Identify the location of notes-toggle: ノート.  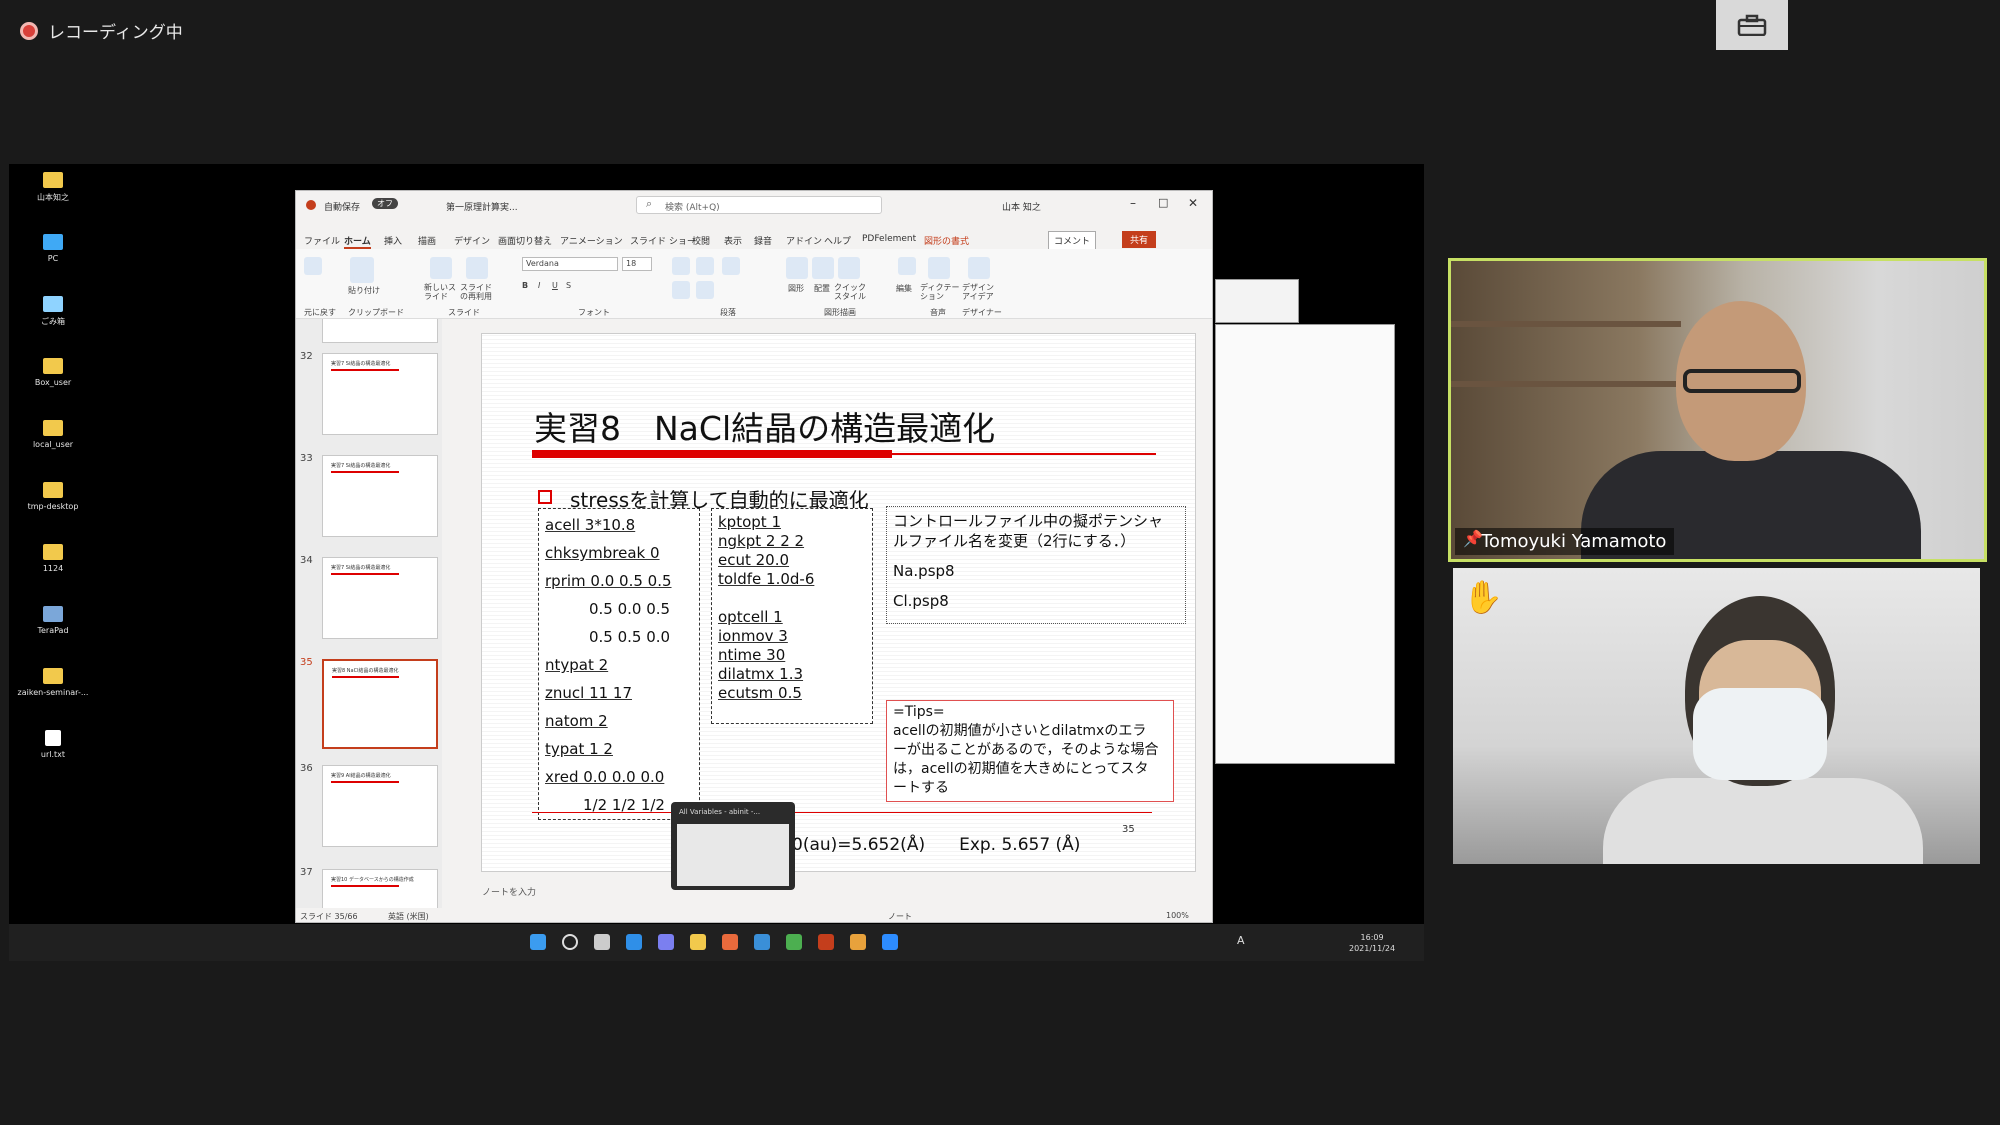
(900, 916).